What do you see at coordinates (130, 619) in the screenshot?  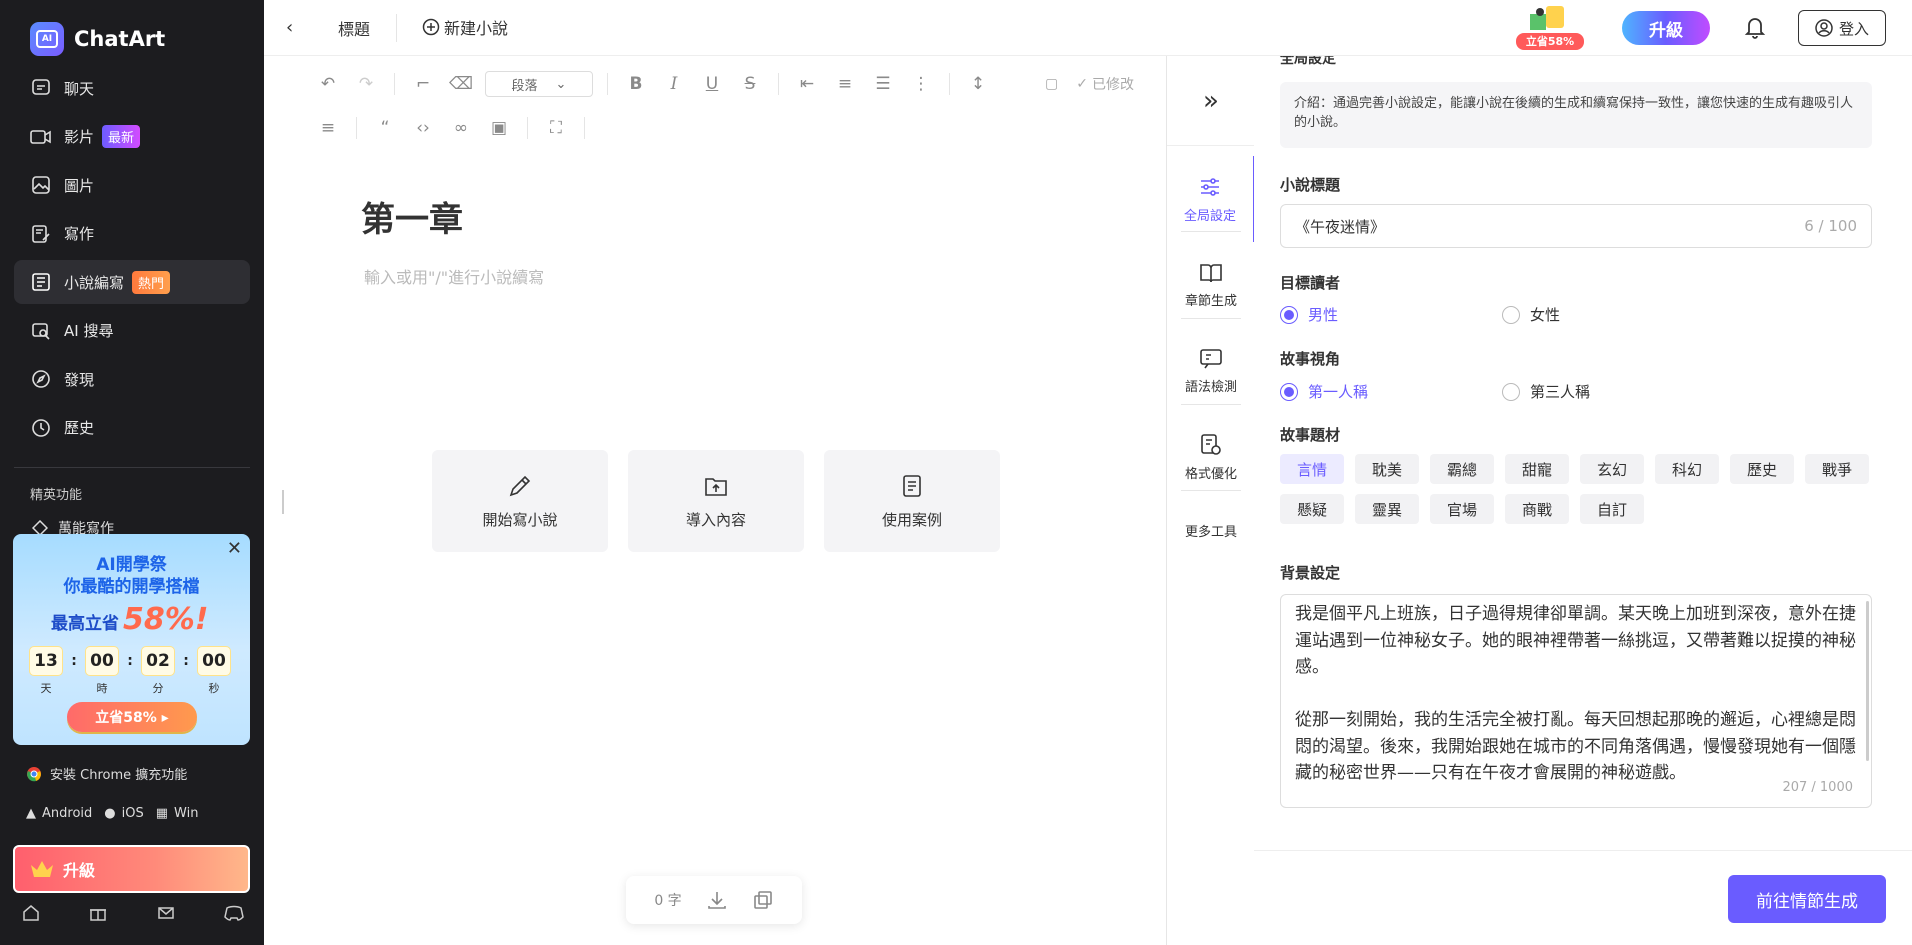 I see `promo-saving: 最高立省 58%!` at bounding box center [130, 619].